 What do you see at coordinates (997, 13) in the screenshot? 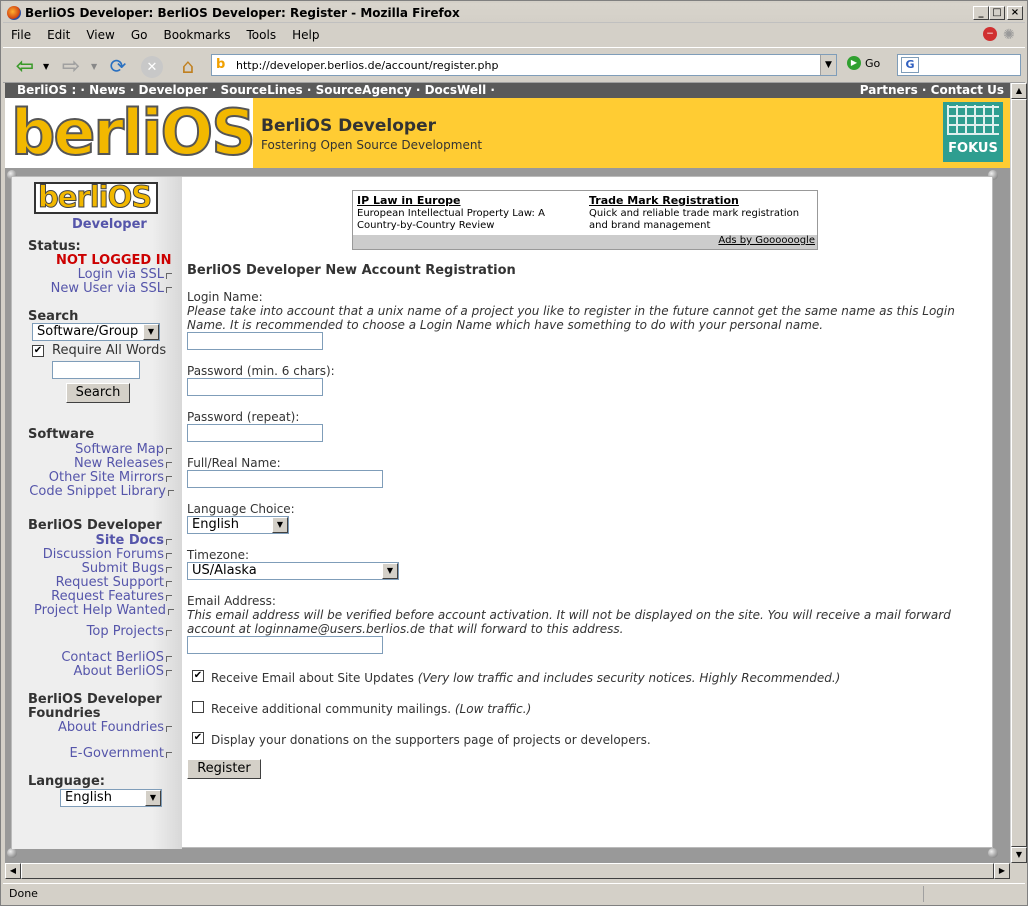
I see `maximize-button: □` at bounding box center [997, 13].